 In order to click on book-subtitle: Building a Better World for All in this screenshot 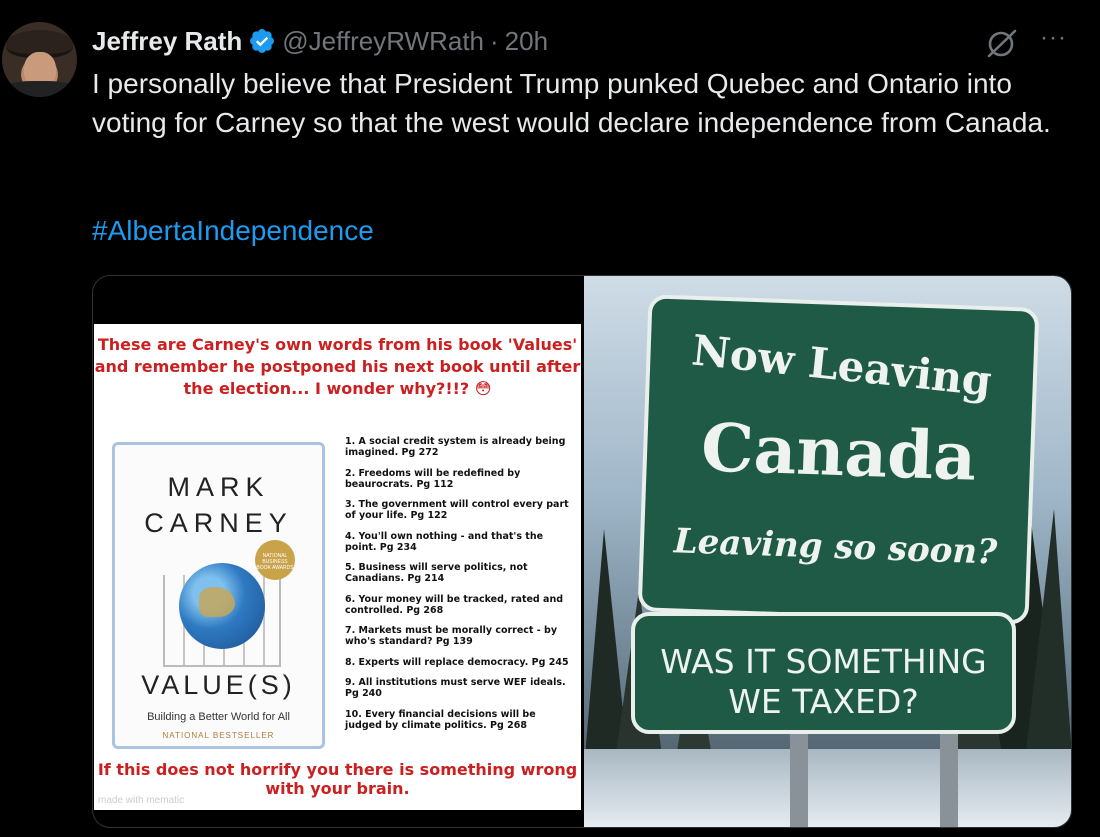, I will do `click(218, 717)`.